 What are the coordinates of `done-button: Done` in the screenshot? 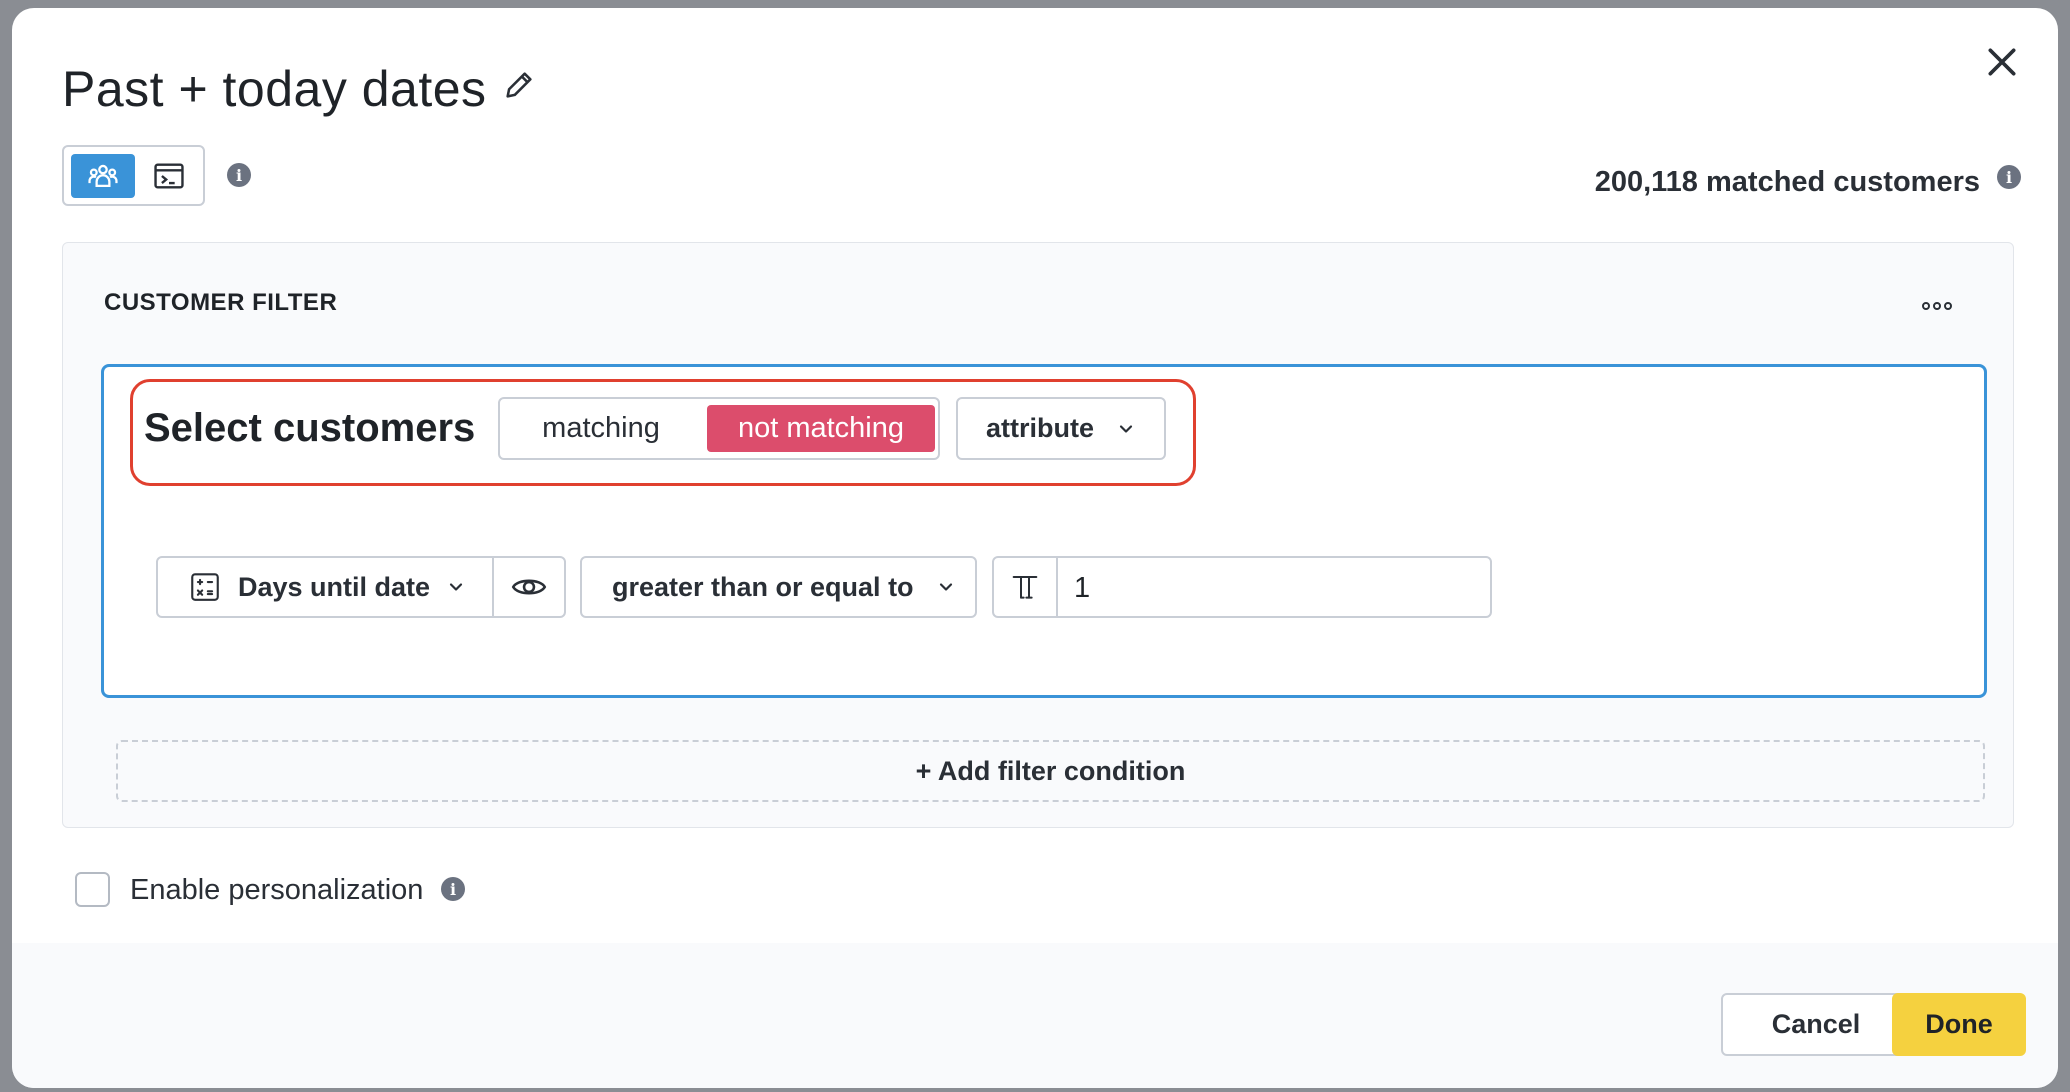 It's located at (1959, 1024).